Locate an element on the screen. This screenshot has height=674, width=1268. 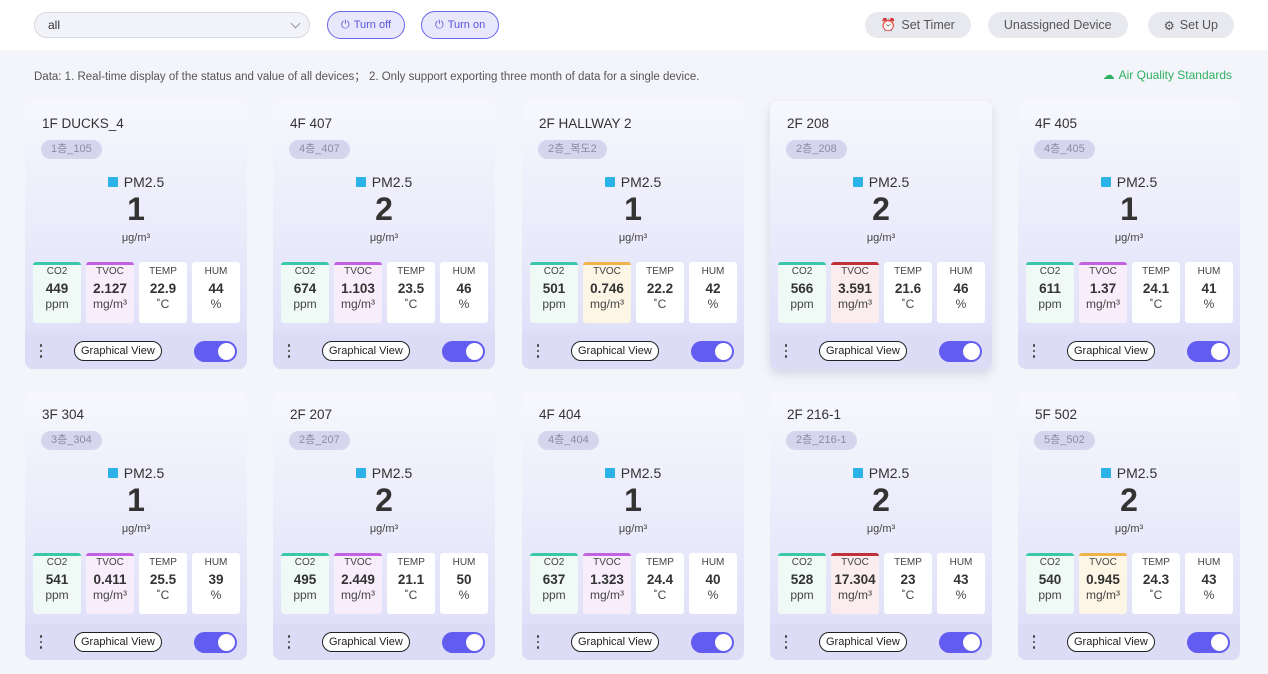
temp-value: 24.3 is located at coordinates (1156, 579).